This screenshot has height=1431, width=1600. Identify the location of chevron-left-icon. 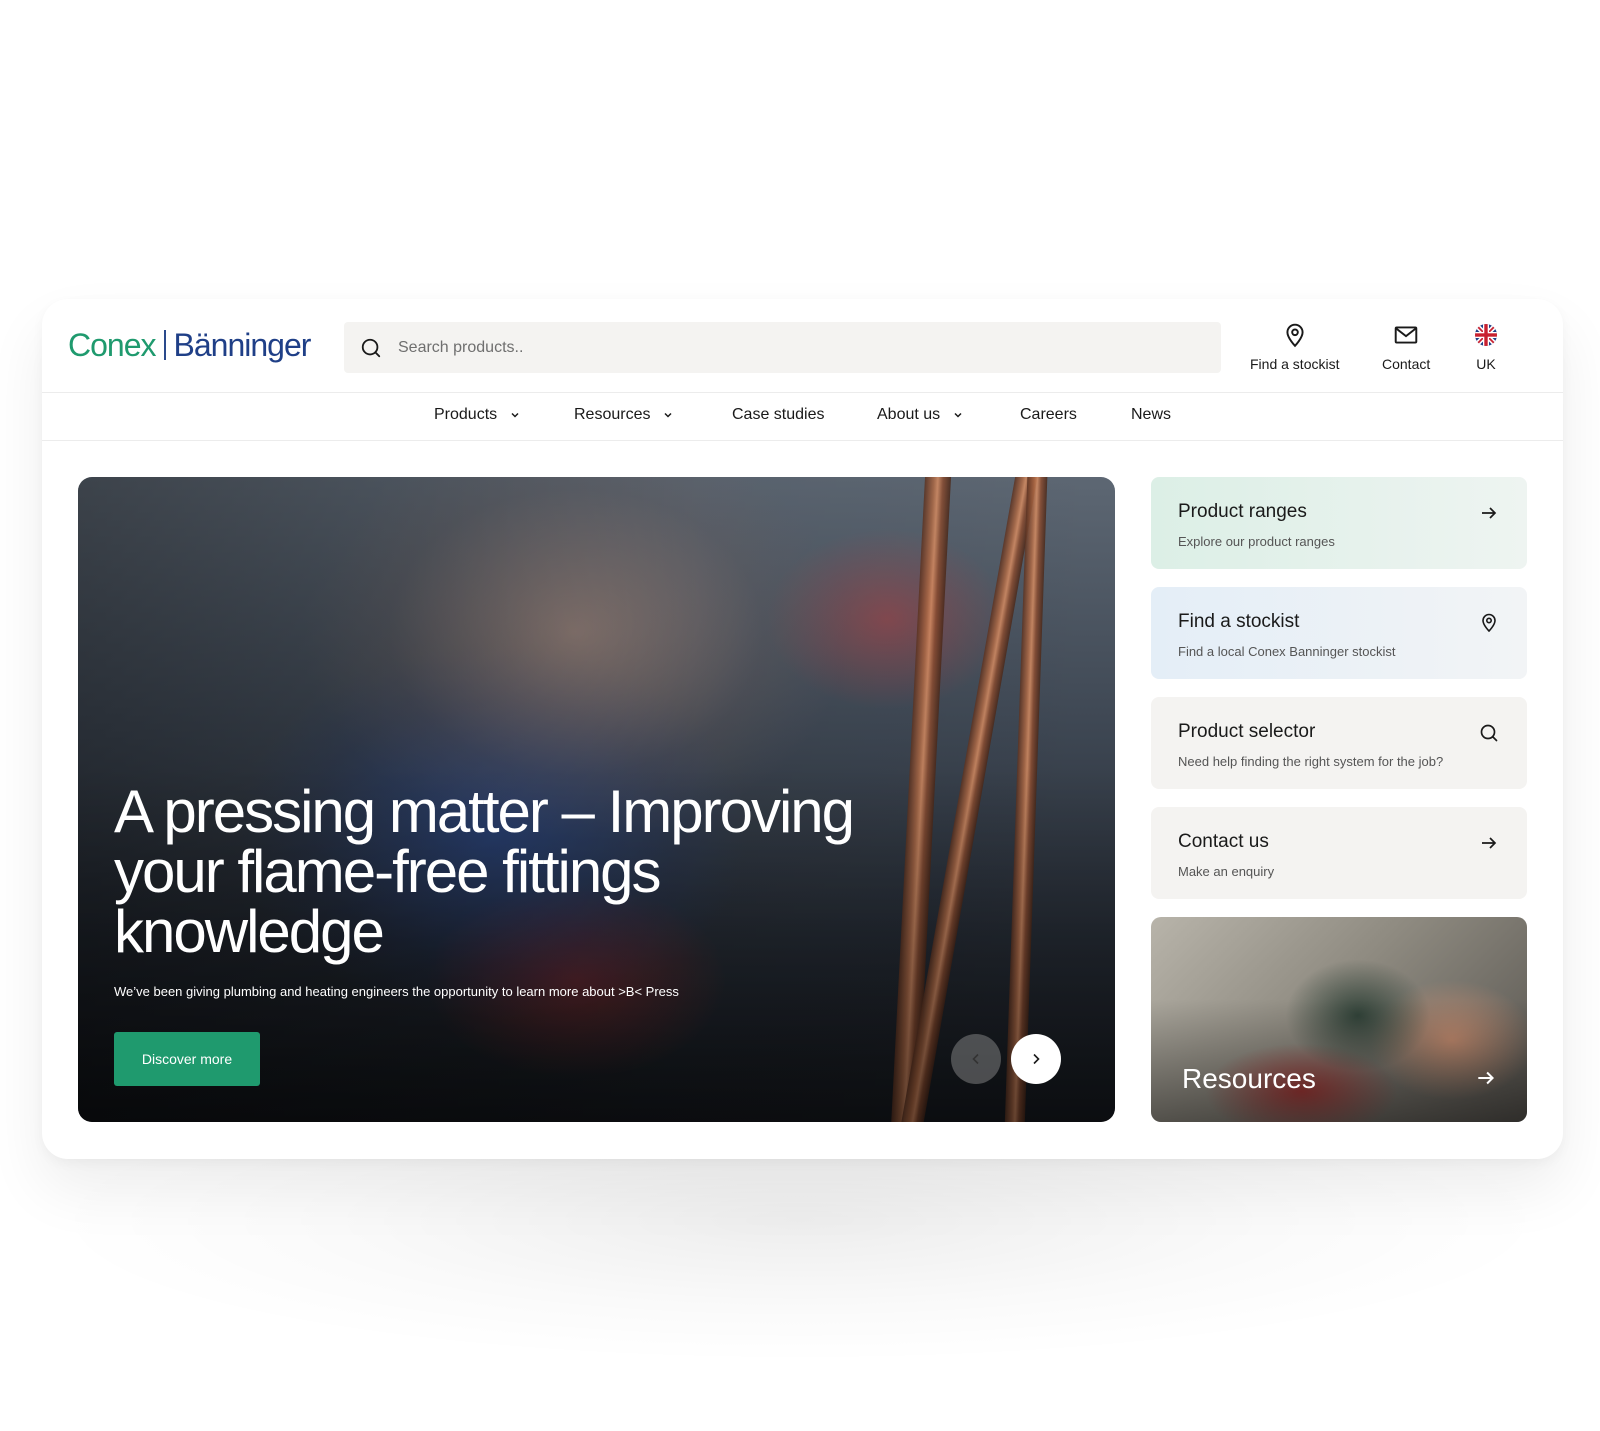
(975, 1059).